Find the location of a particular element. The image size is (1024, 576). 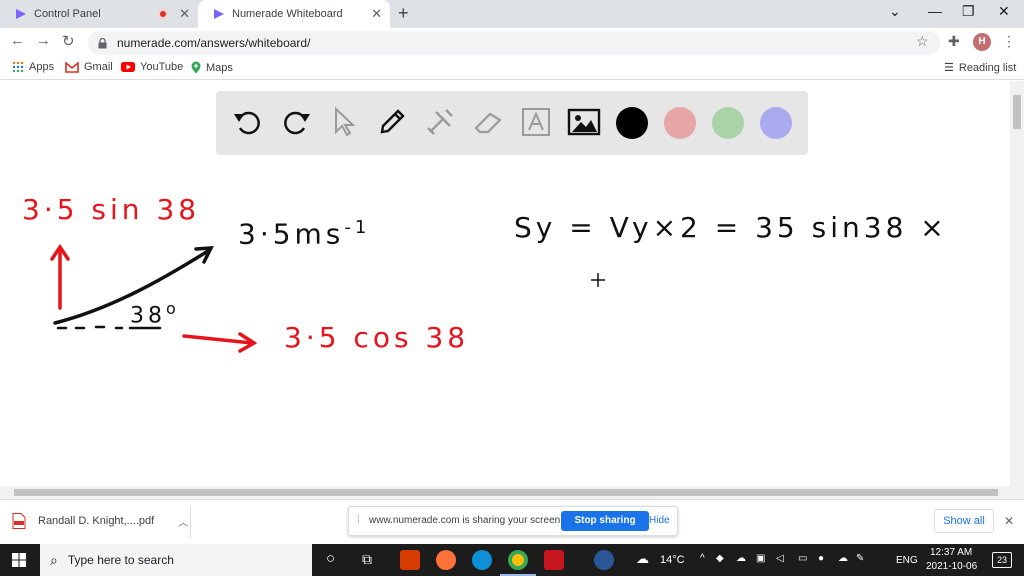

close-shelf-icon: ✕ is located at coordinates (1009, 521).